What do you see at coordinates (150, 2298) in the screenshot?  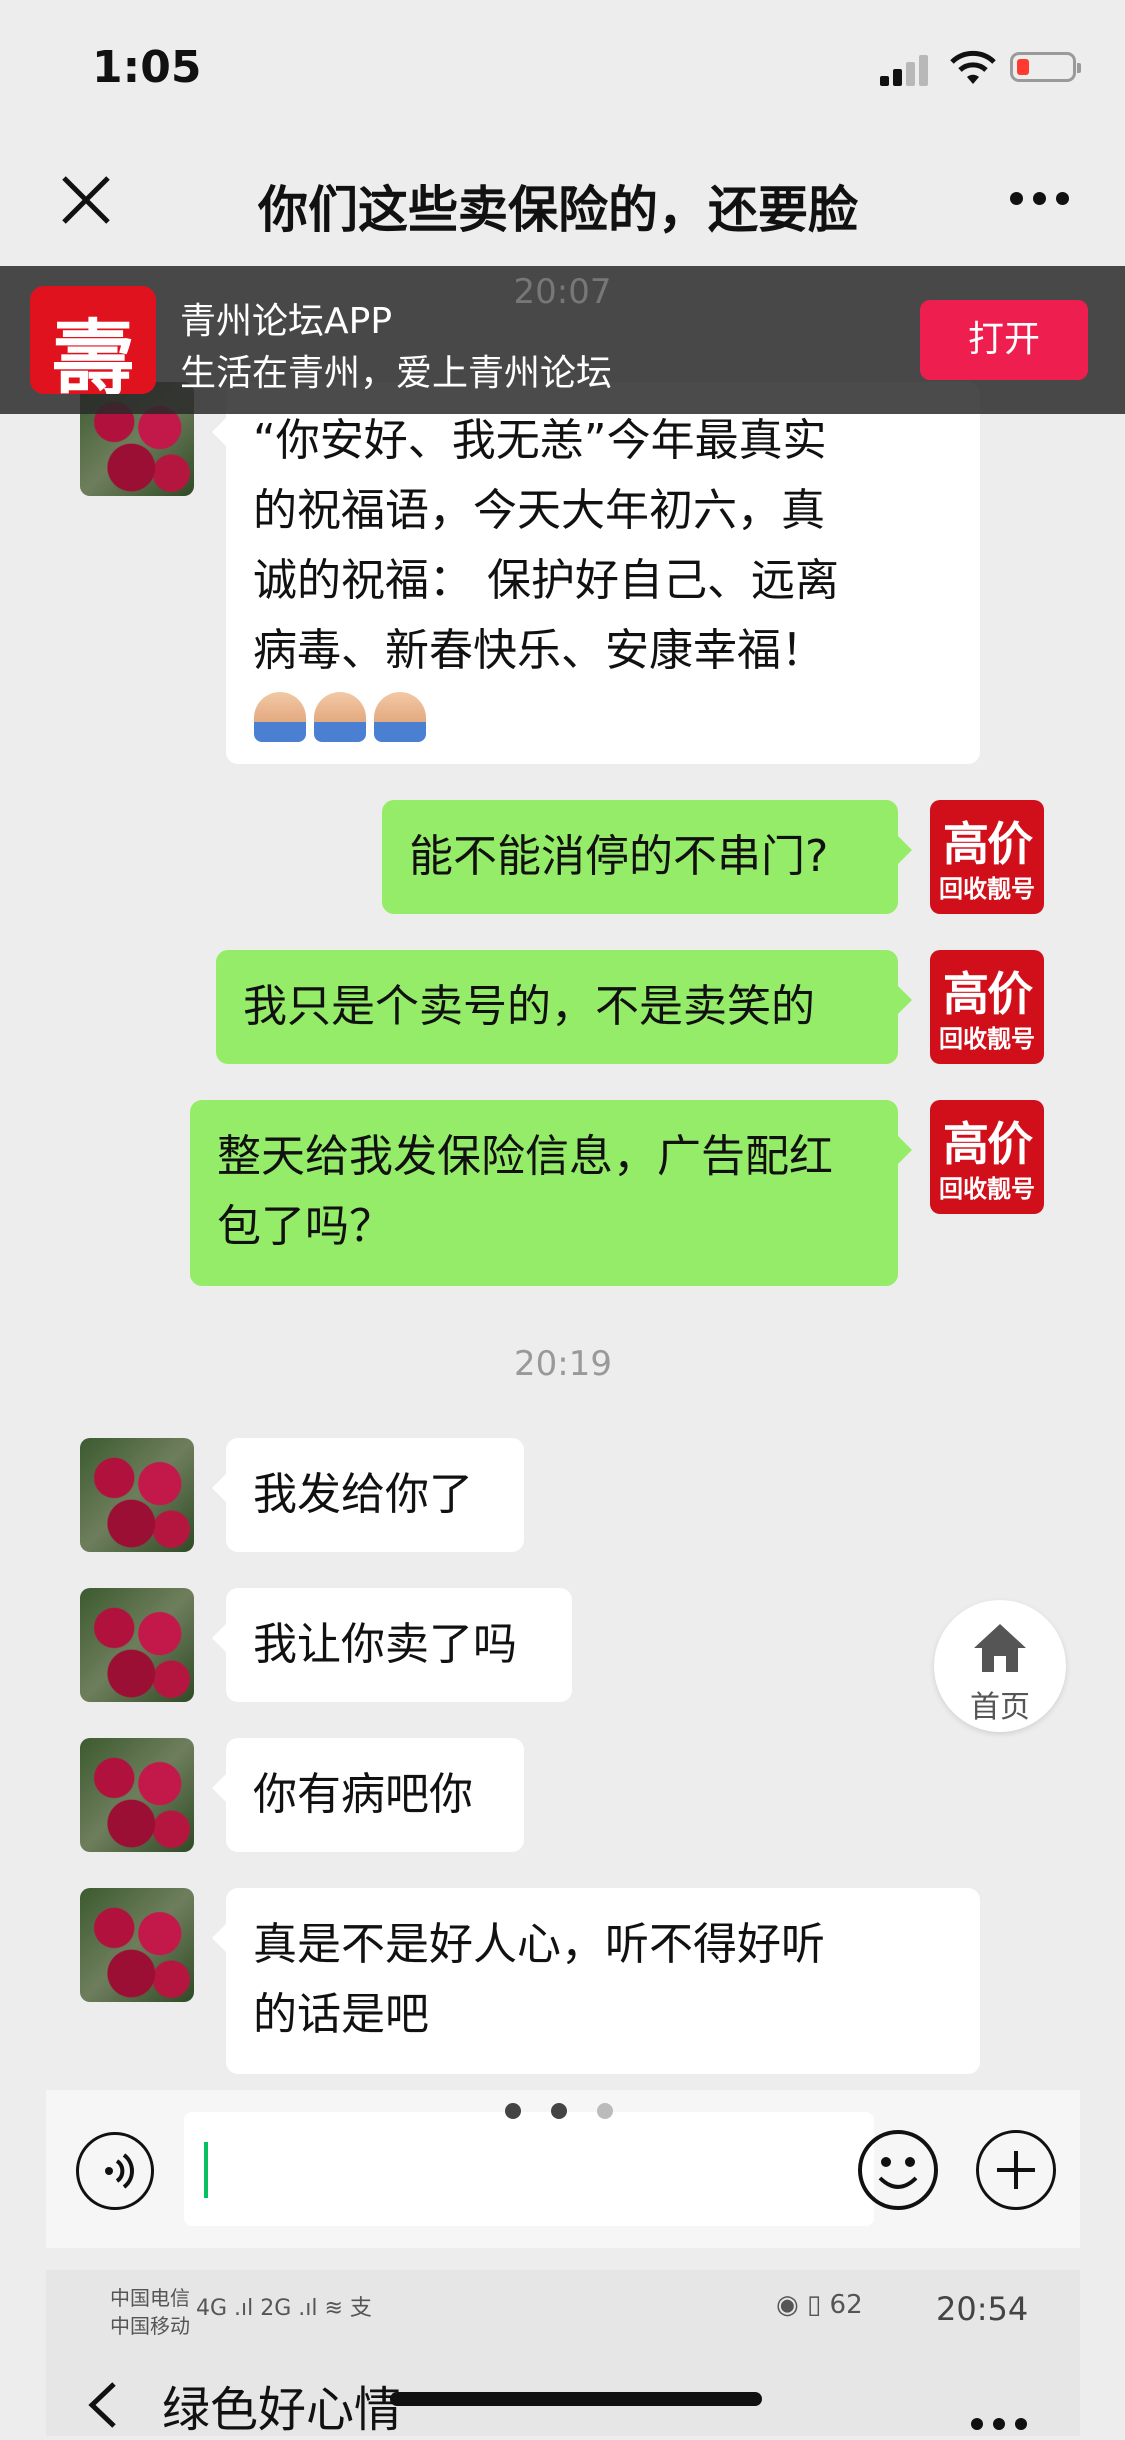 I see `carrier-name: 中国电信` at bounding box center [150, 2298].